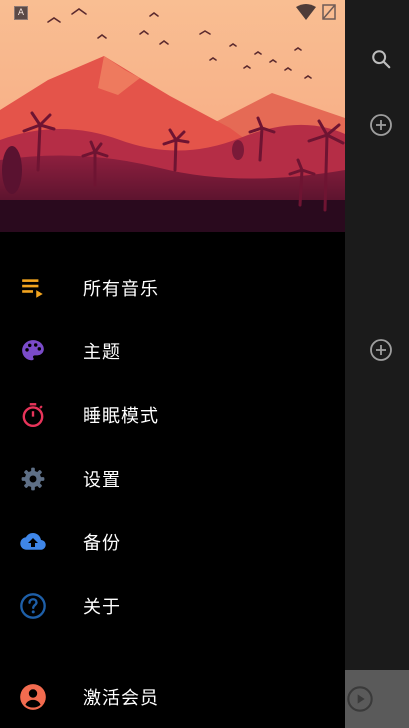 The image size is (409, 728). I want to click on menu-item-all-music: 所有音乐, so click(172, 288).